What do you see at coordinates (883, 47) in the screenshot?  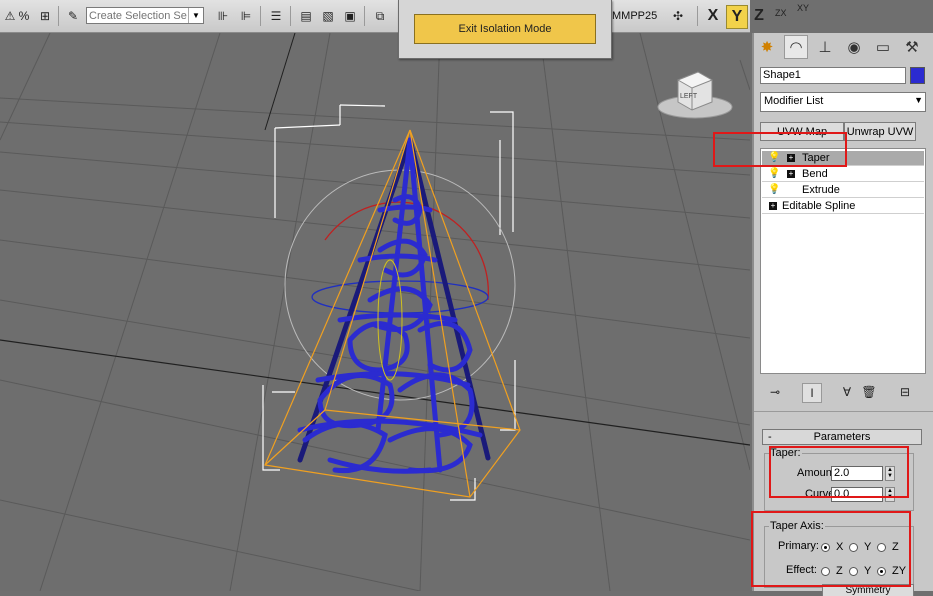 I see `display-icon: ▭` at bounding box center [883, 47].